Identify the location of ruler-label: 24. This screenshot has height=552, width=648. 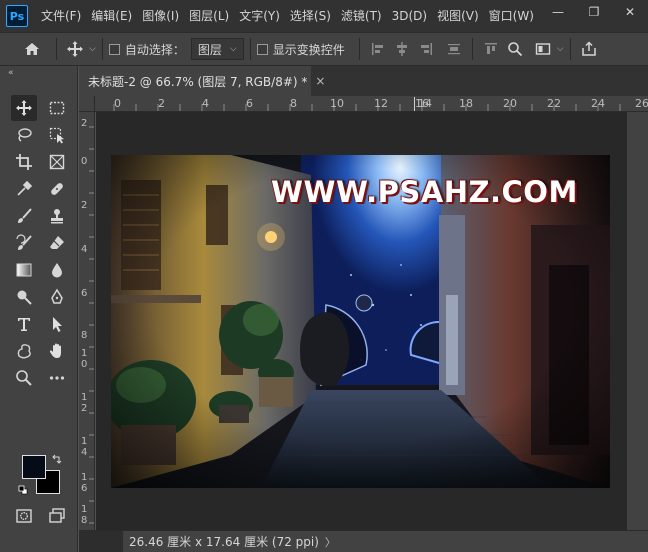
(598, 103).